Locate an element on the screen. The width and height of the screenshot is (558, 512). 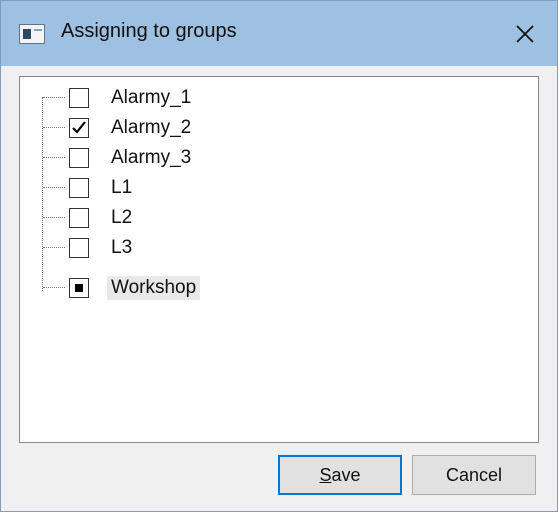
tree-item-workshop: Workshop is located at coordinates (143, 288).